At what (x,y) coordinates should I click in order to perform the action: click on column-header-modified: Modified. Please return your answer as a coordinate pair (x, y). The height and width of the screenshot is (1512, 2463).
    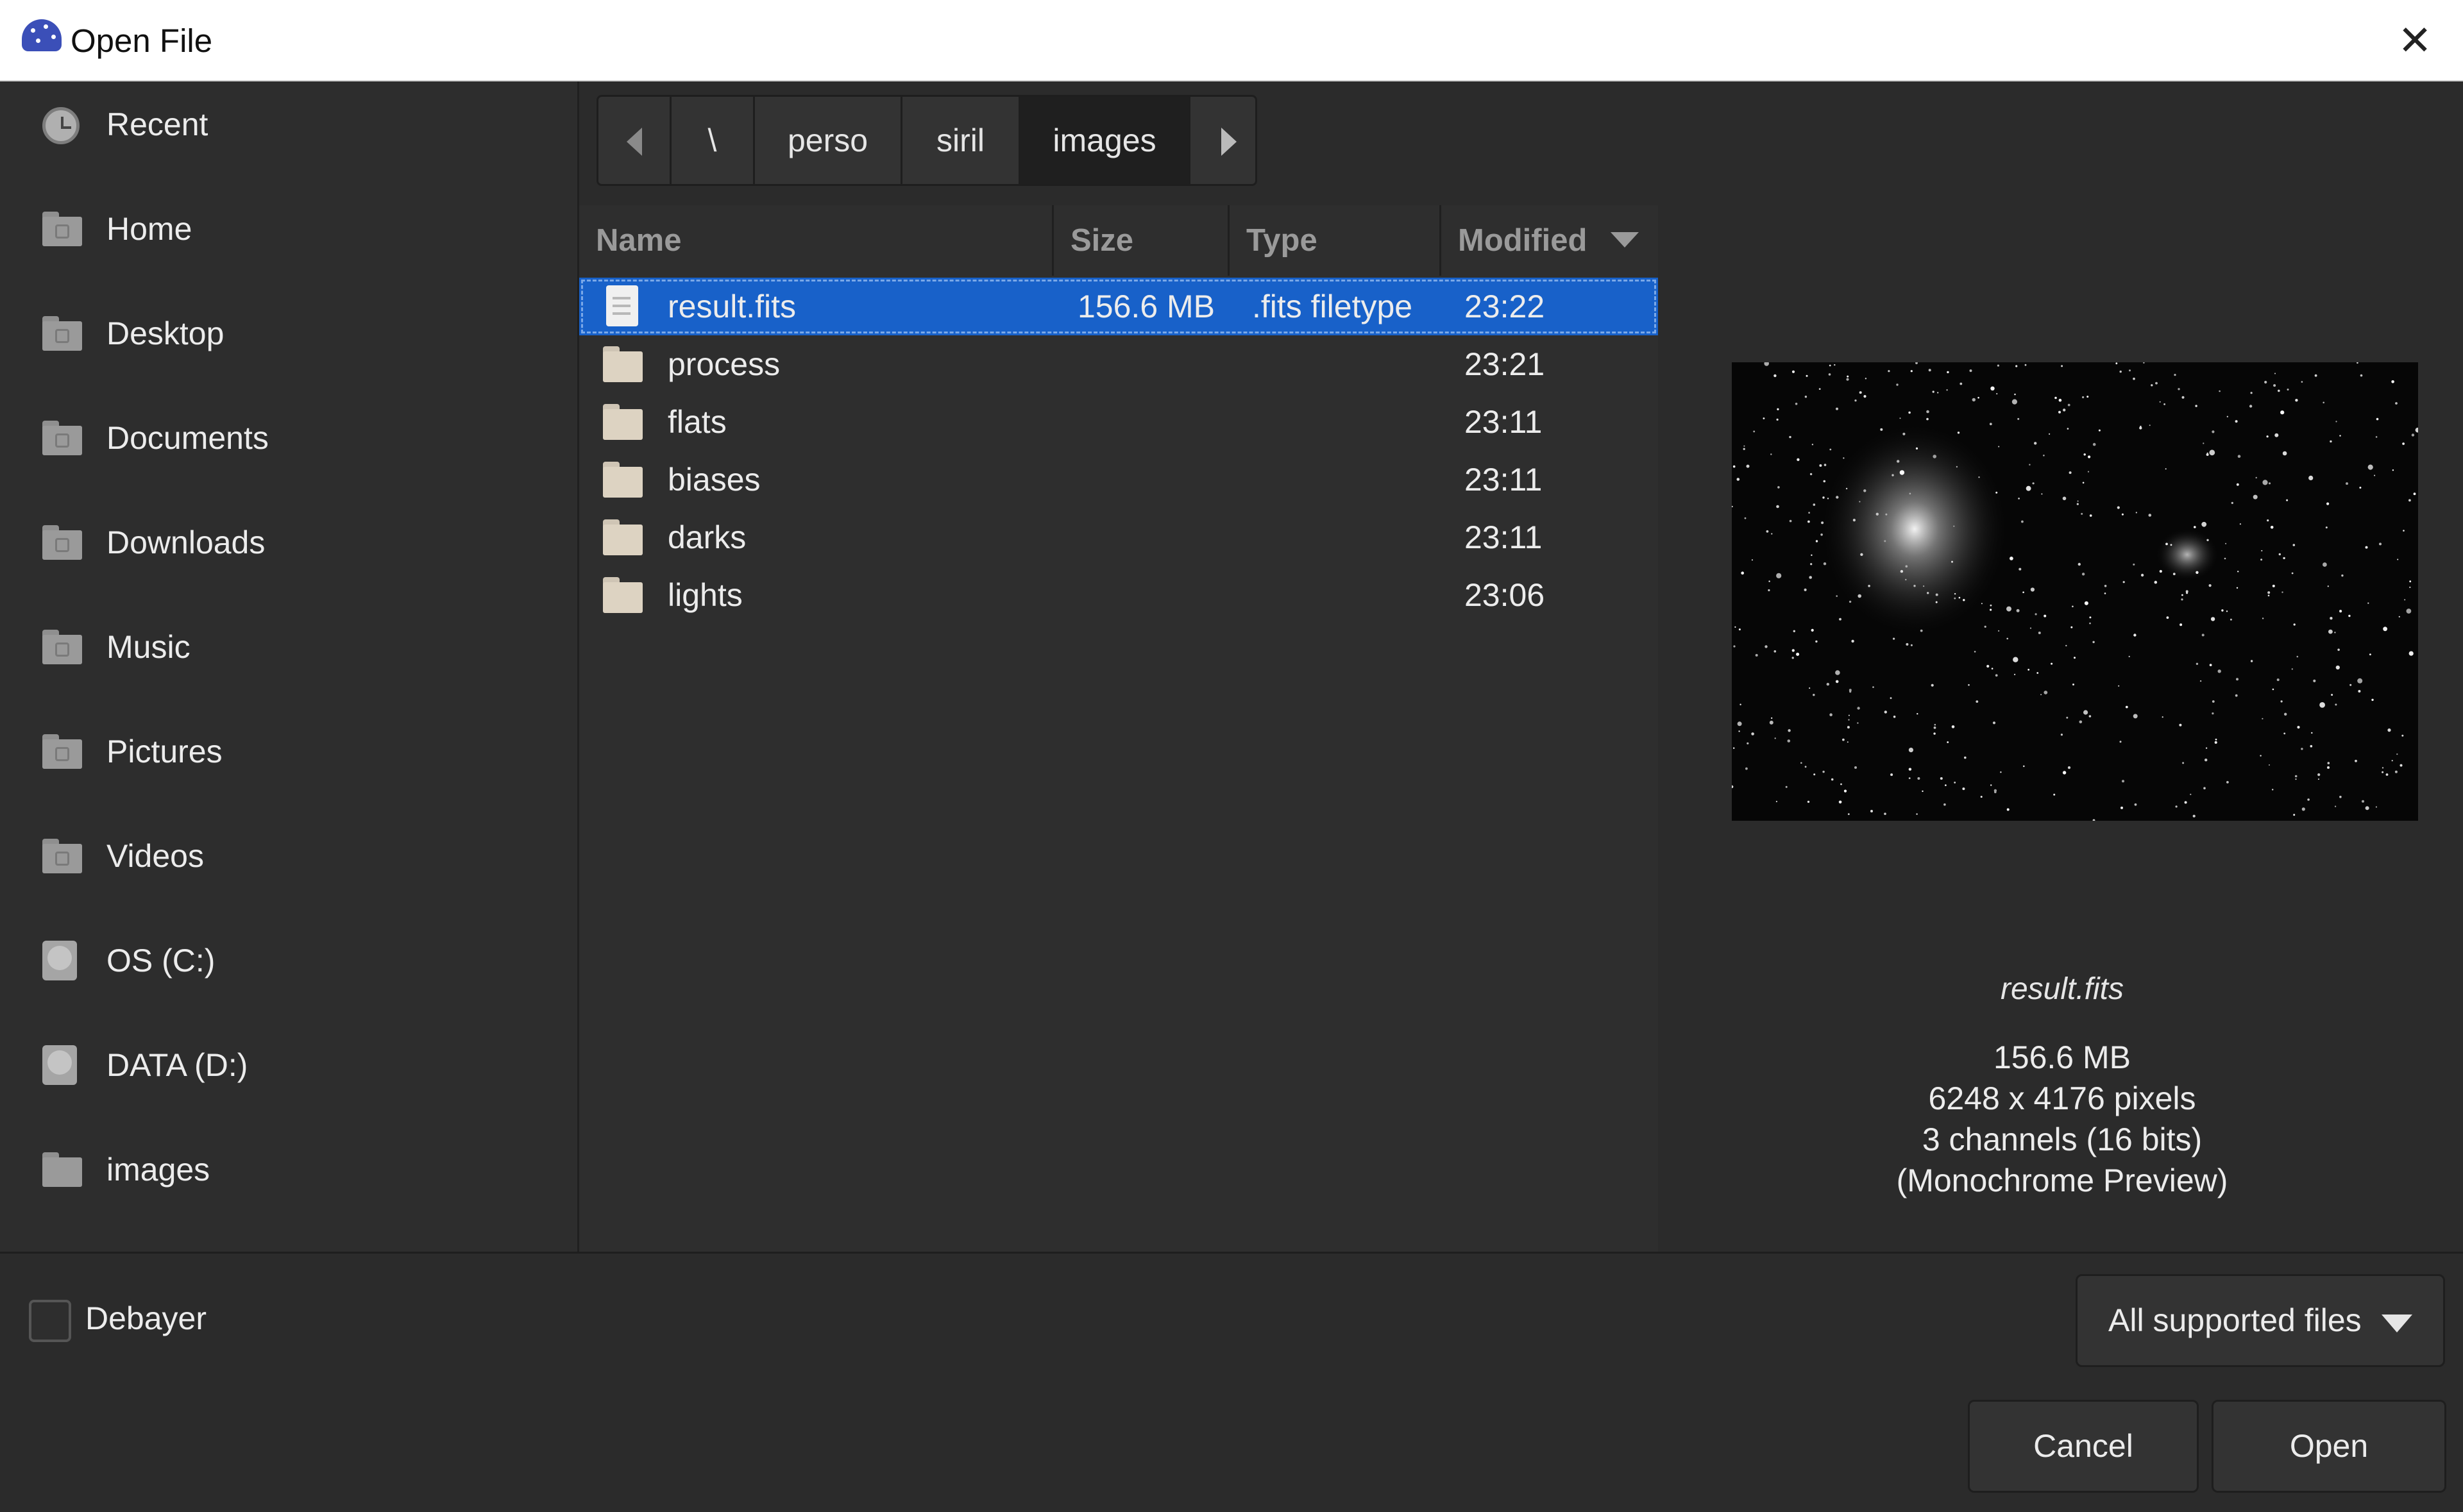
    Looking at the image, I should click on (1549, 240).